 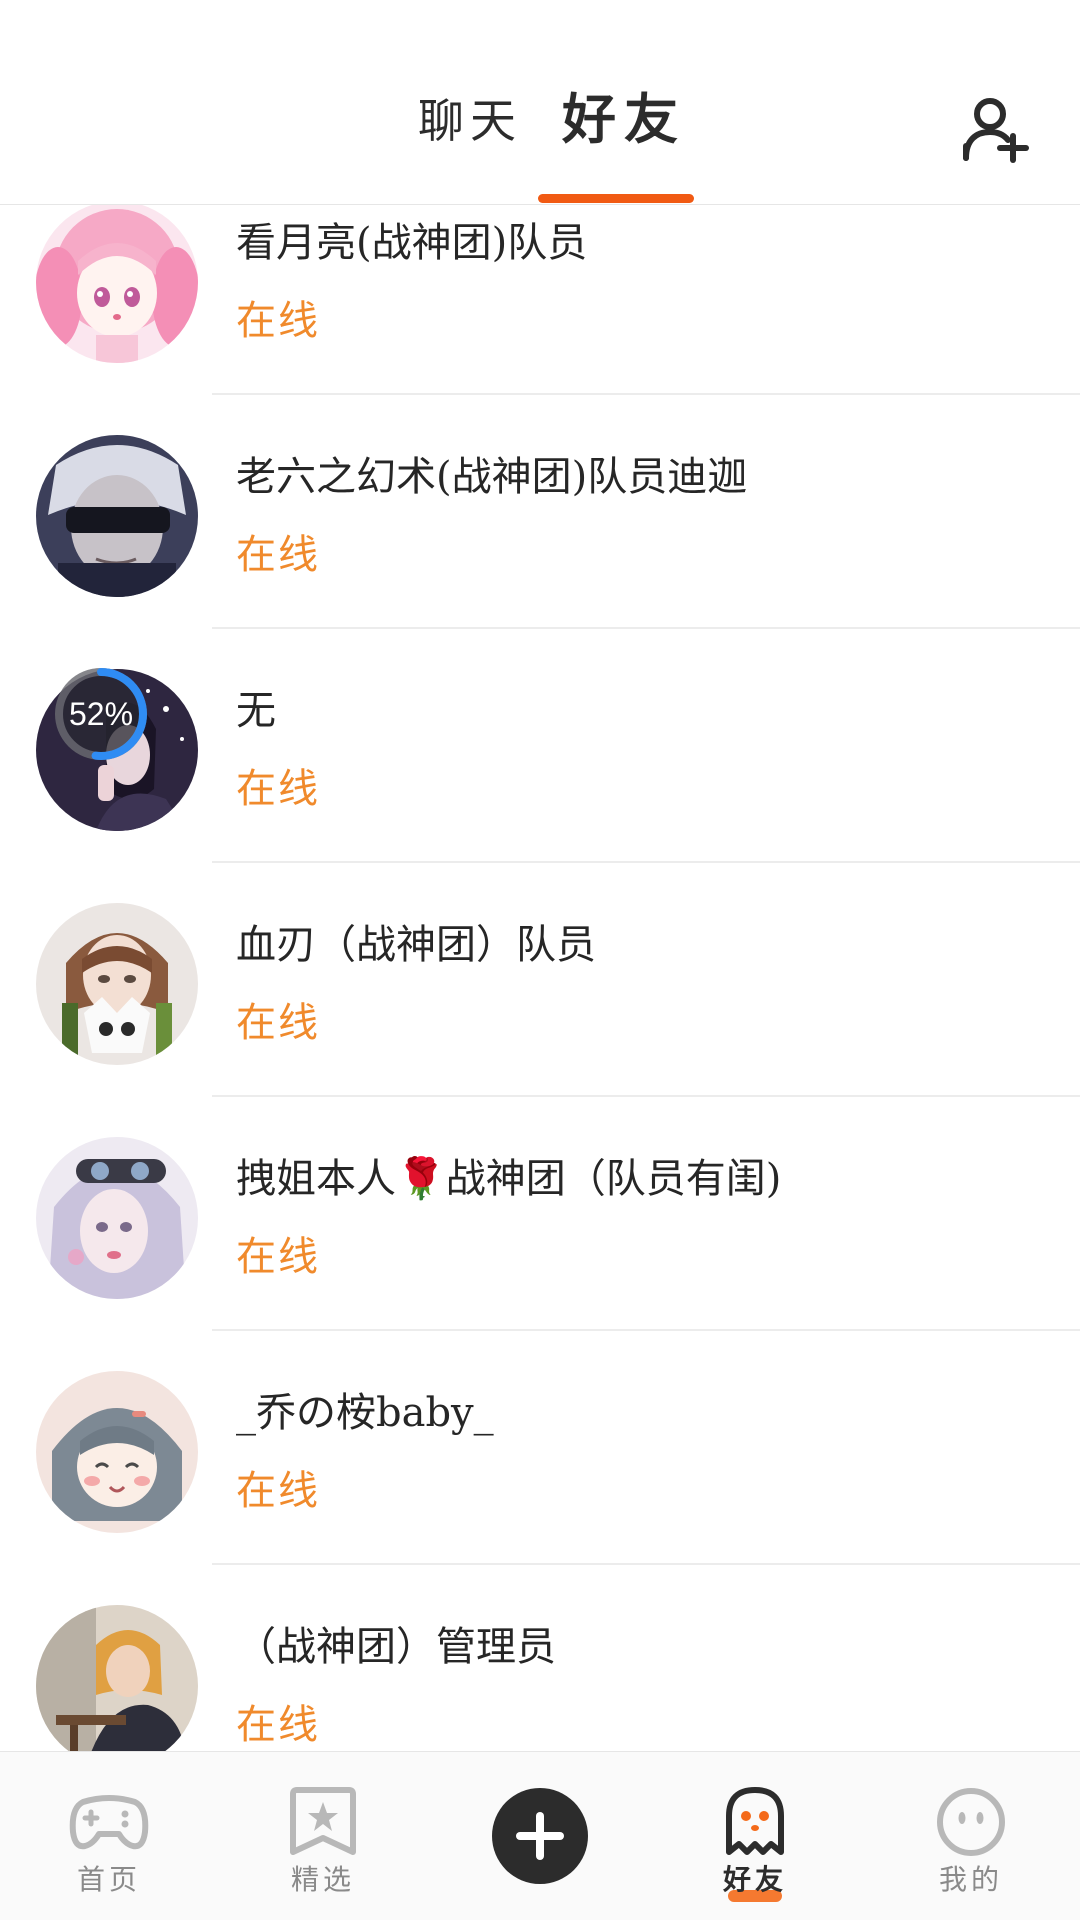 What do you see at coordinates (396, 1647) in the screenshot?
I see `friend-name: （战神团）管理员` at bounding box center [396, 1647].